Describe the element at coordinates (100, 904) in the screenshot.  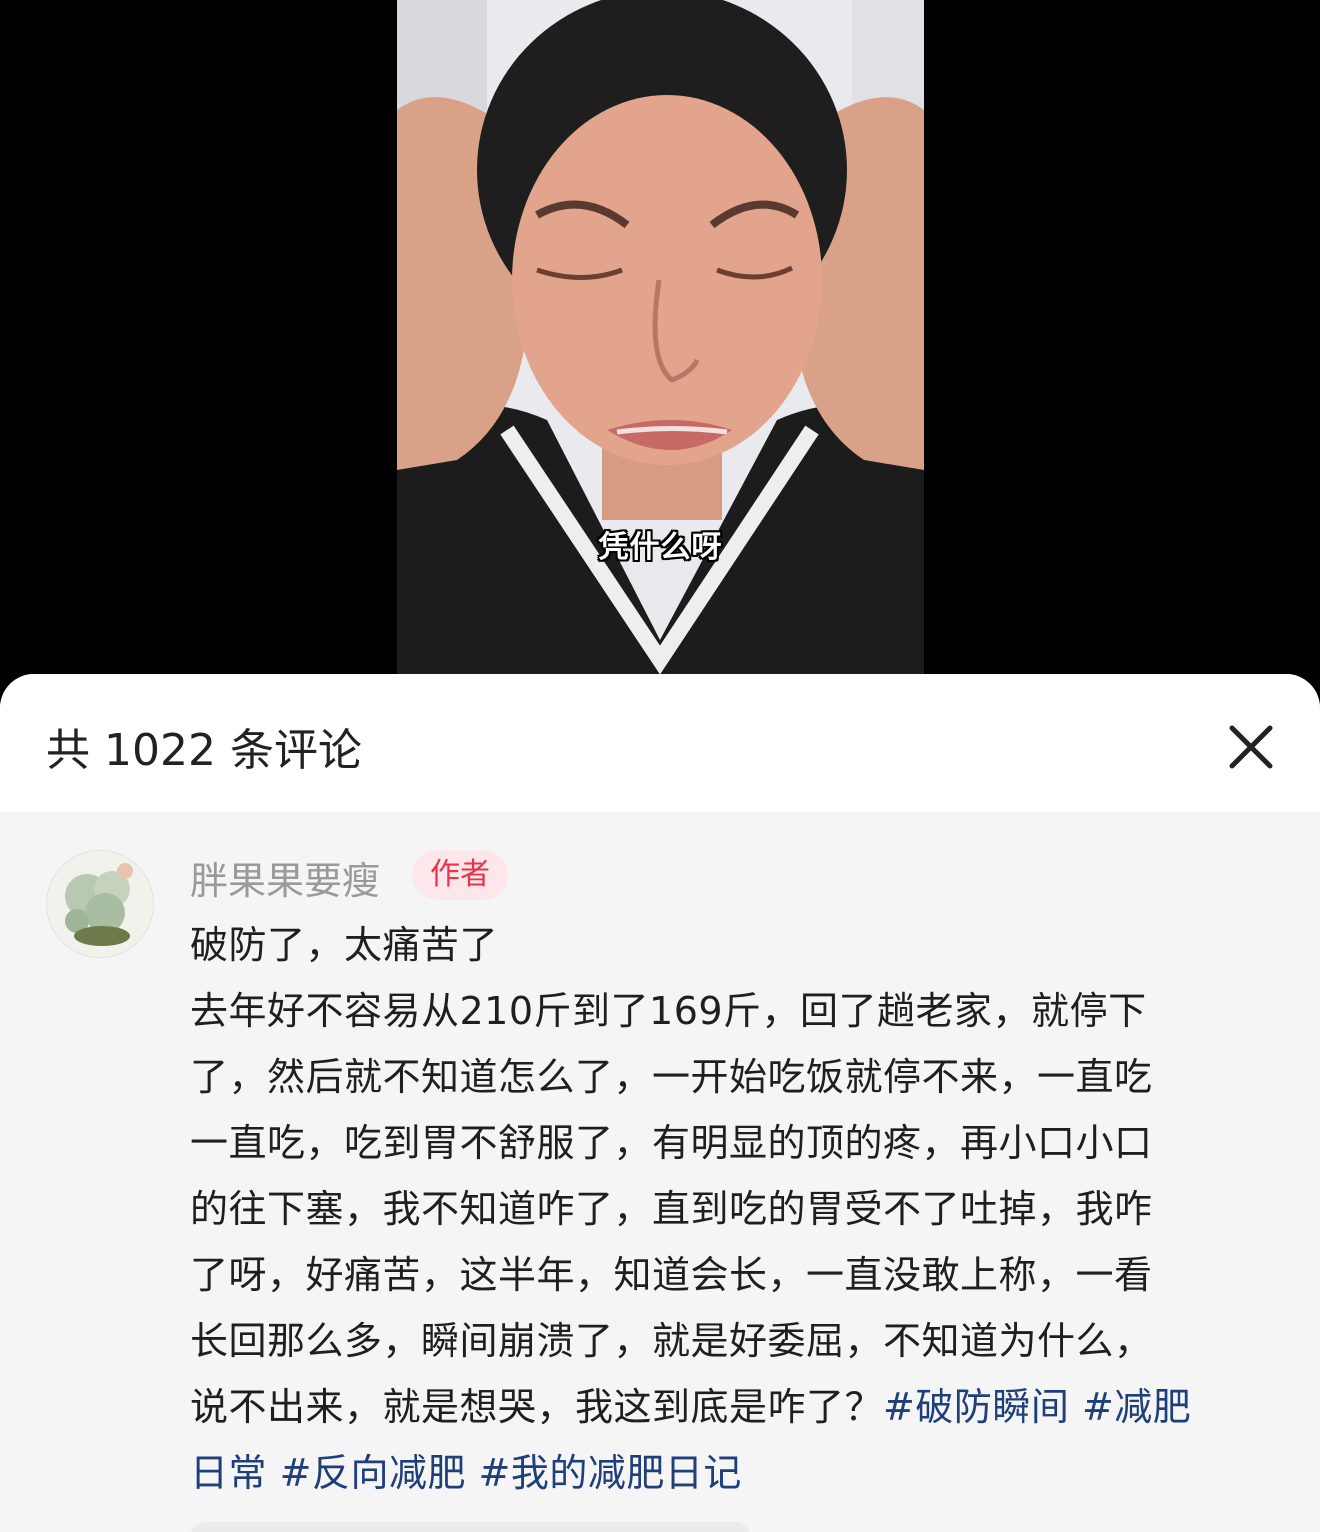
I see `avatar` at that location.